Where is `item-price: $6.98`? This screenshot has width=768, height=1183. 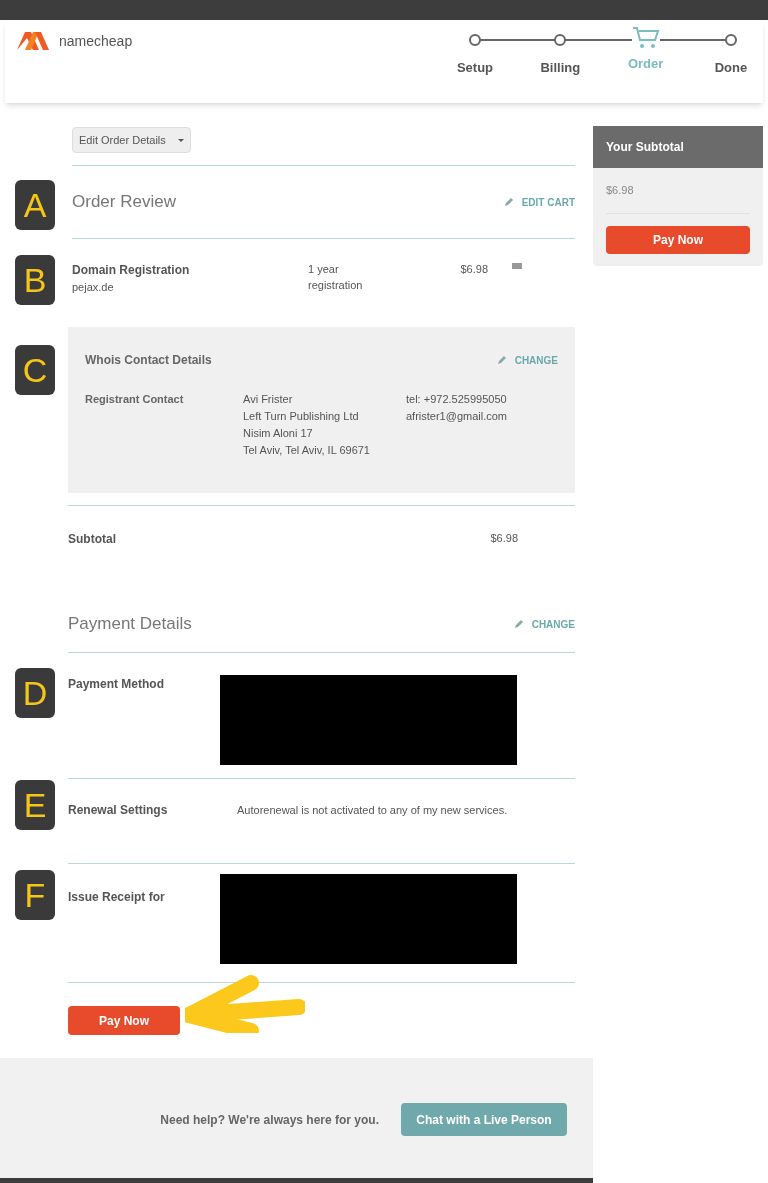 item-price: $6.98 is located at coordinates (473, 269).